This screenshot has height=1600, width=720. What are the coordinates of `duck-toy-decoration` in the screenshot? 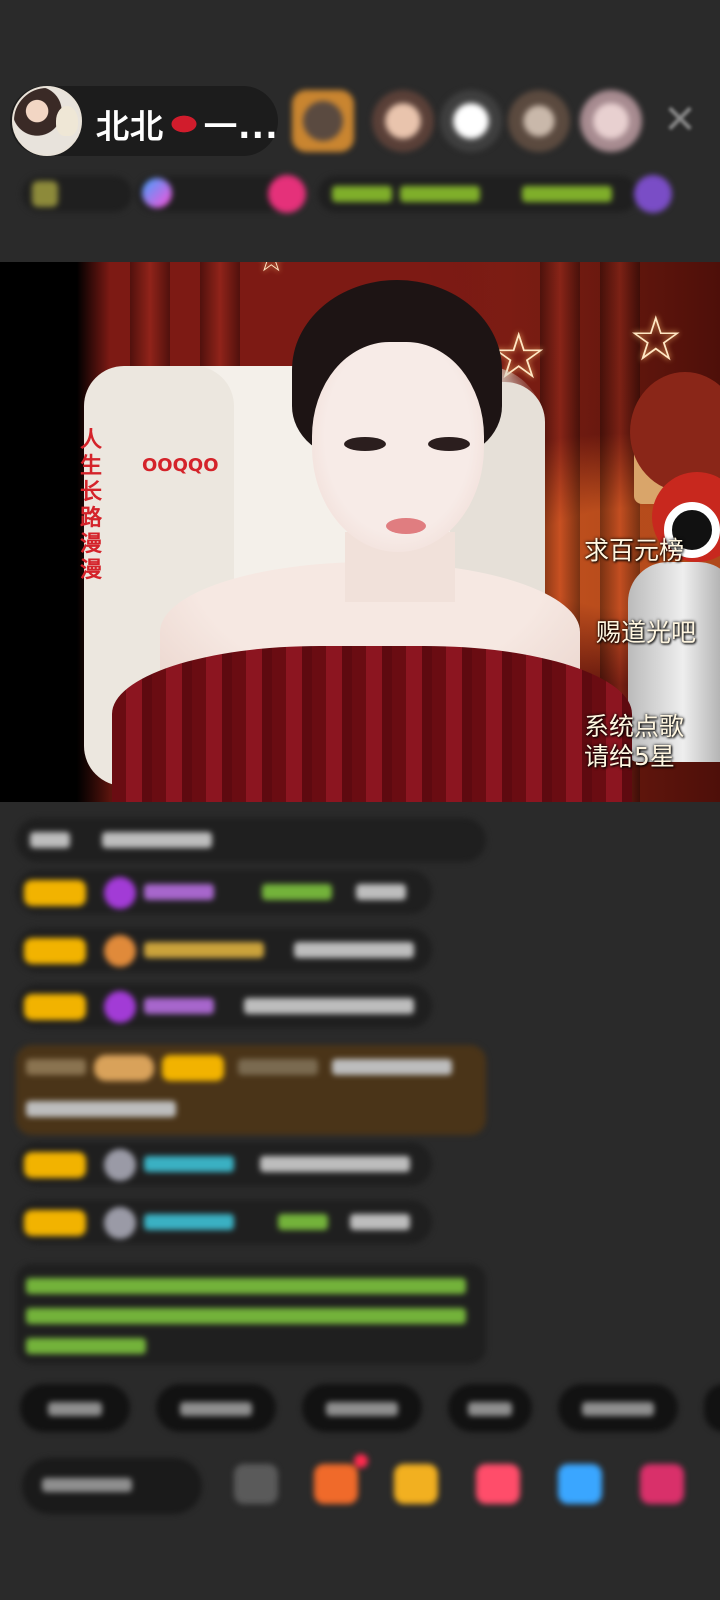 It's located at (67, 121).